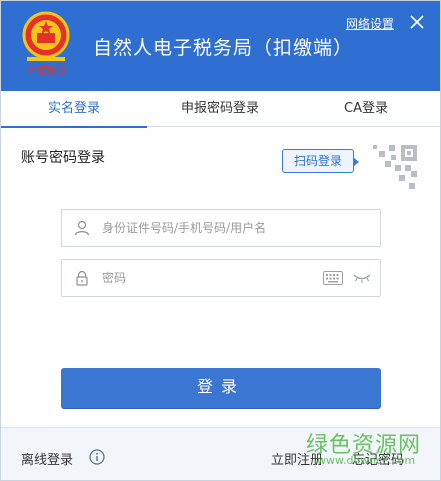 This screenshot has width=441, height=481. Describe the element at coordinates (362, 278) in the screenshot. I see `eye-closed-icon` at that location.